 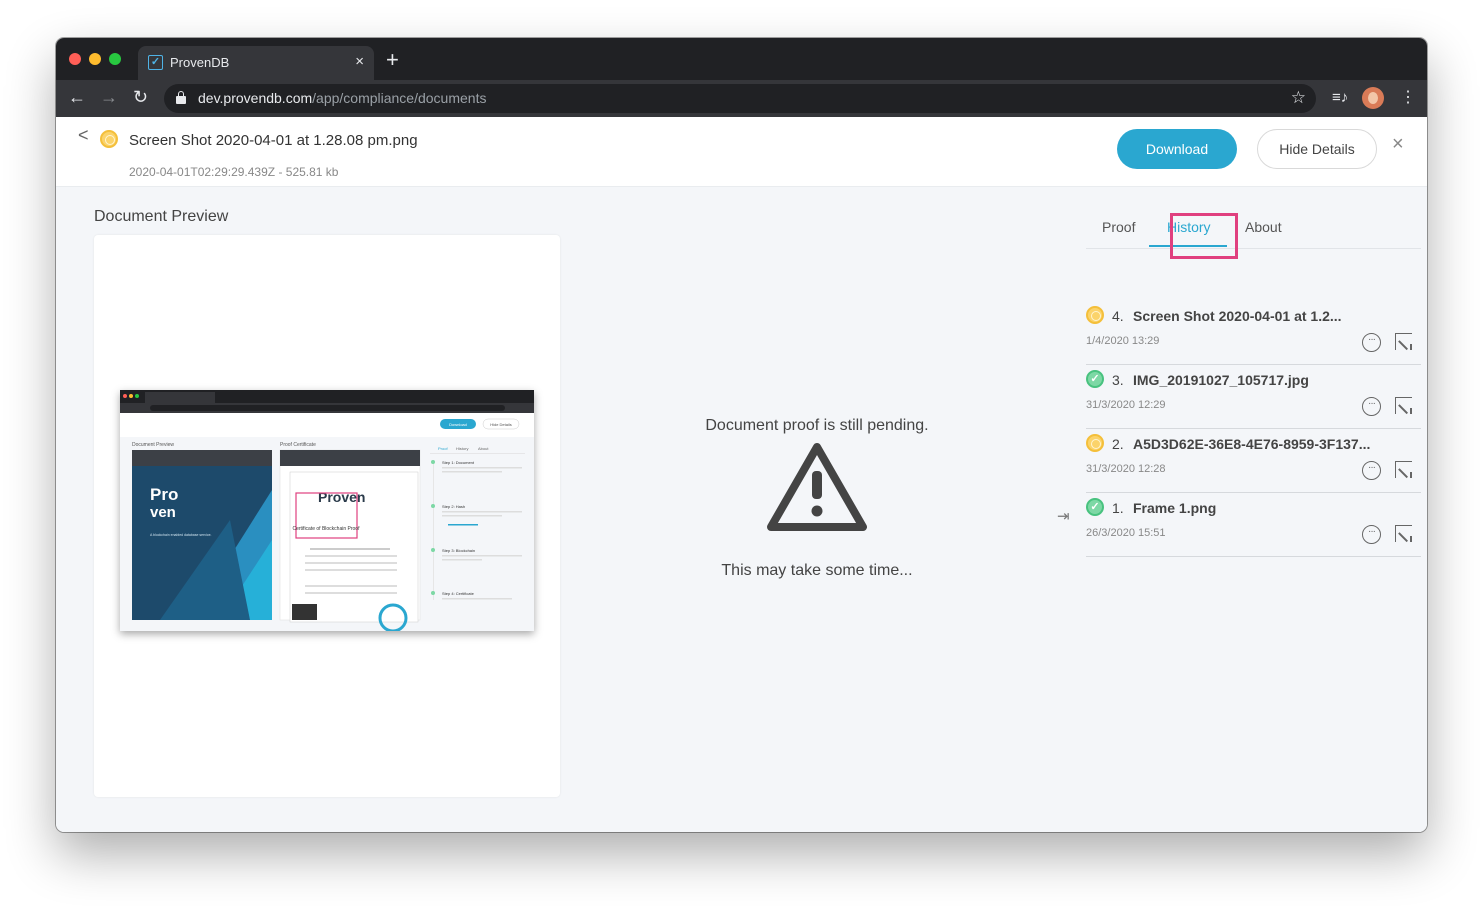 I want to click on document-preview-heading: Document Preview, so click(x=161, y=216).